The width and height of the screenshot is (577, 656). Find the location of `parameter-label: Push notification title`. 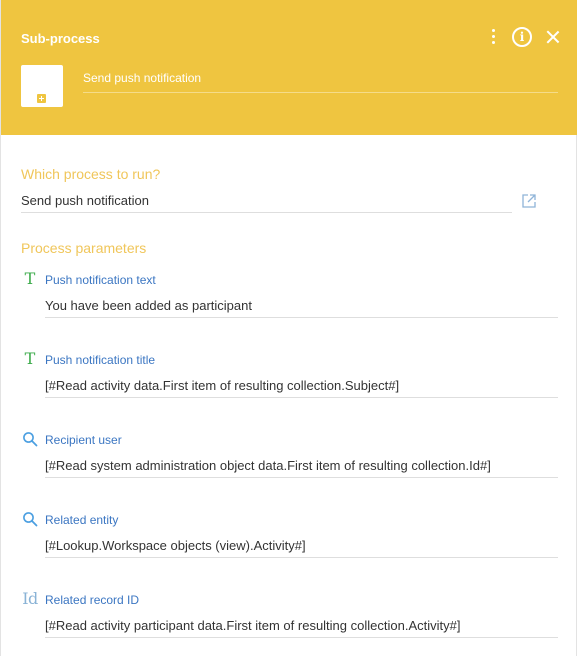

parameter-label: Push notification title is located at coordinates (100, 360).